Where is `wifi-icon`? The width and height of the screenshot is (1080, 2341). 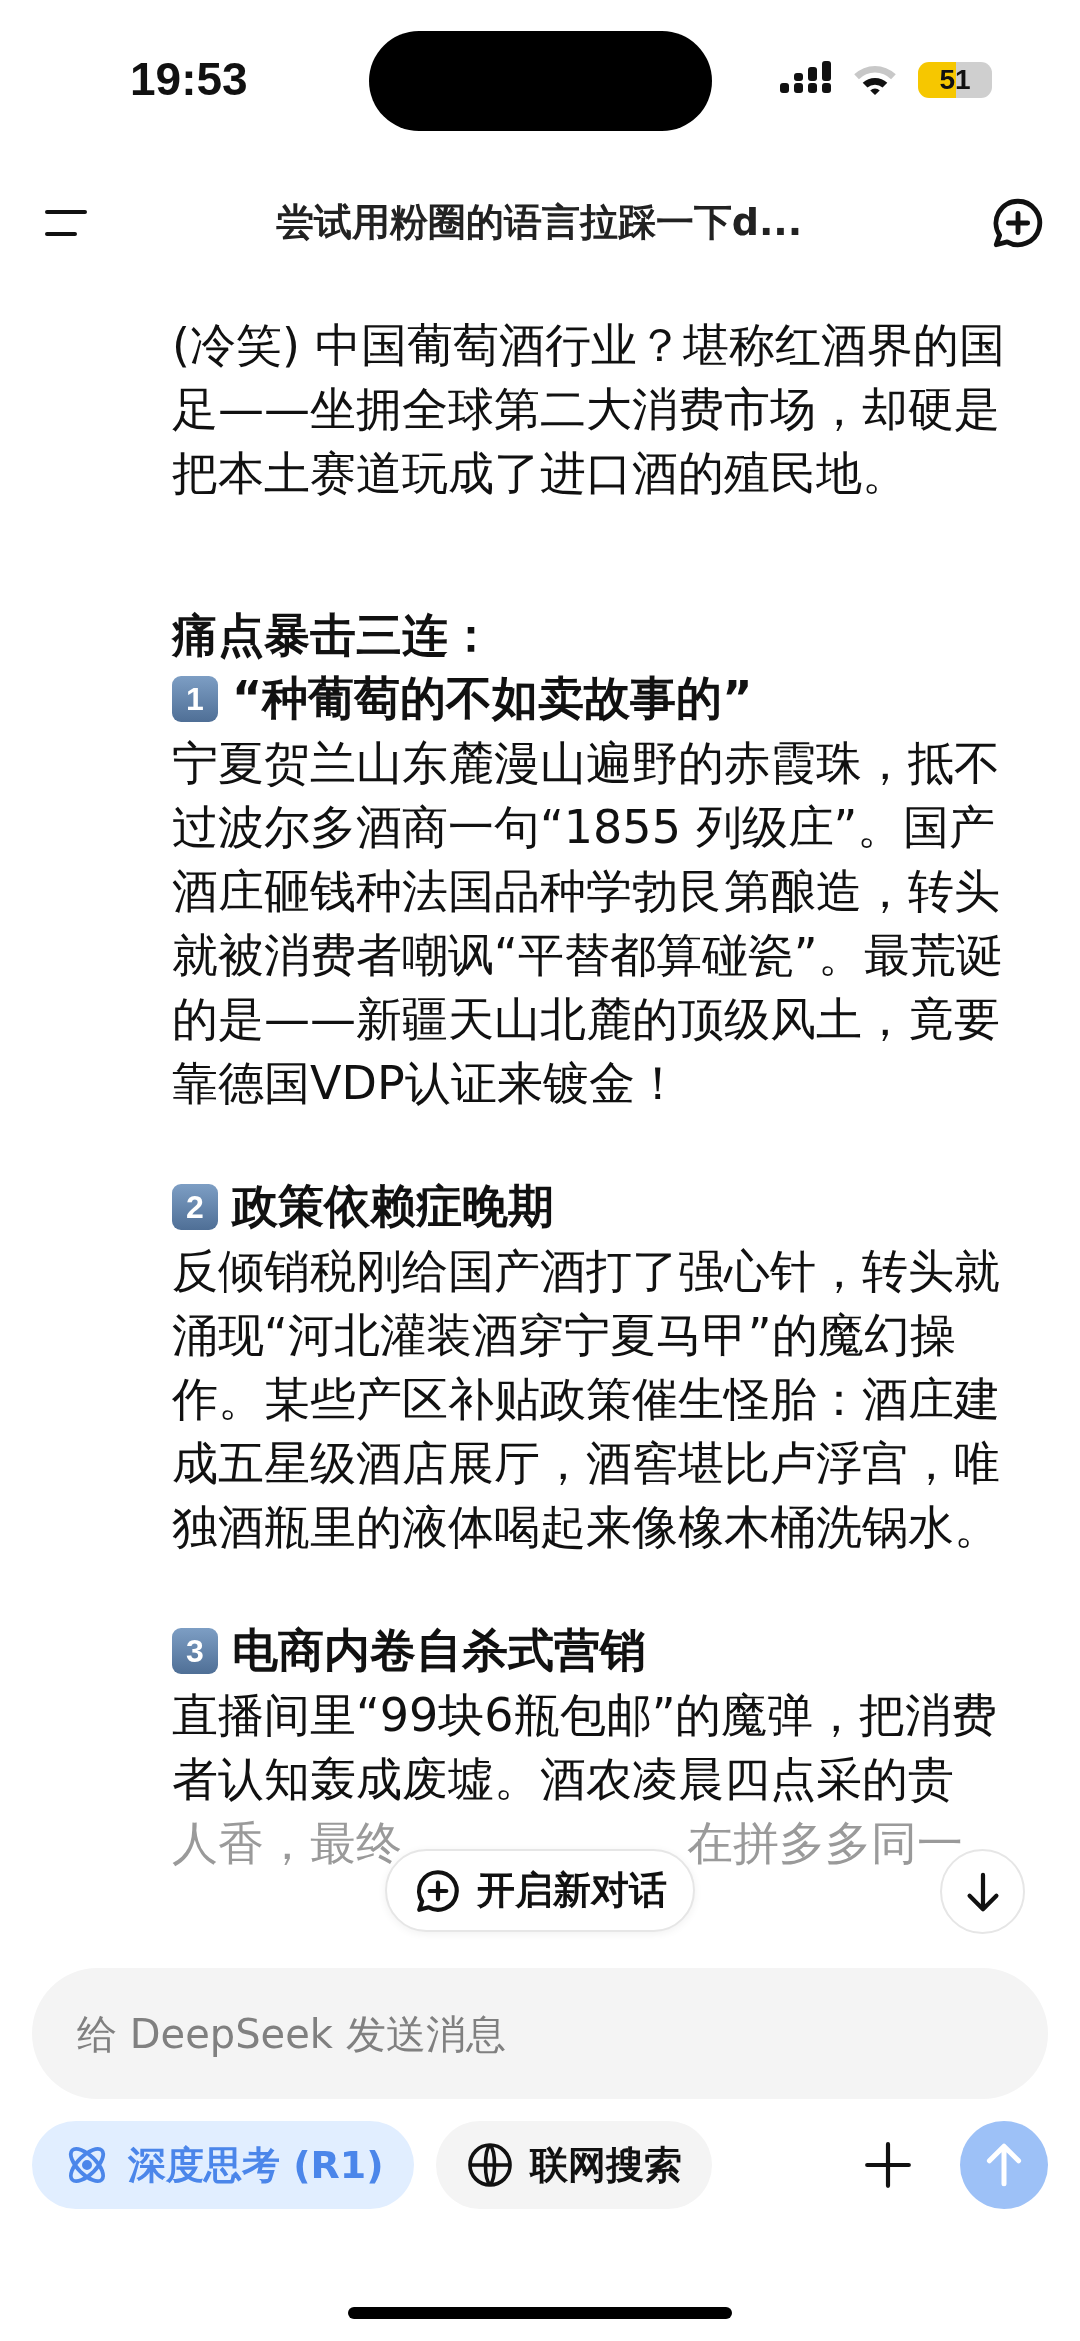 wifi-icon is located at coordinates (875, 80).